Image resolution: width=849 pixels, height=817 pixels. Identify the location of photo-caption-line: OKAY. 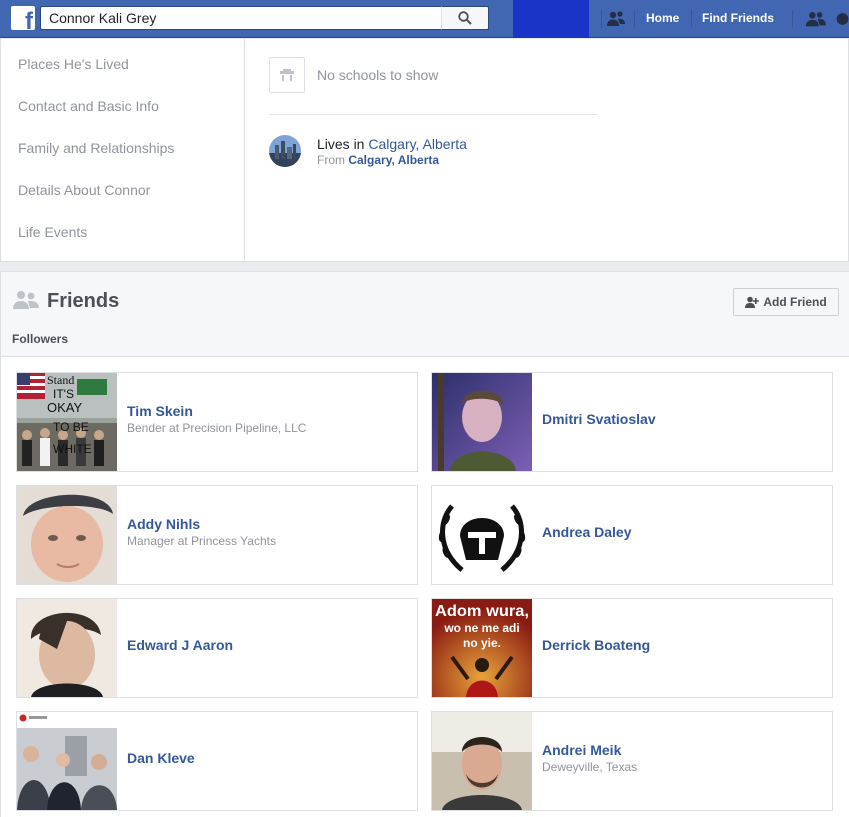
(64, 407).